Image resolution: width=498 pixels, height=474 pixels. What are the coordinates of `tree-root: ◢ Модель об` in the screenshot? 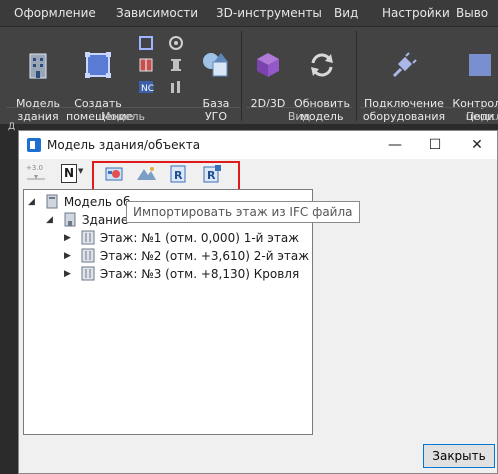 It's located at (79, 202).